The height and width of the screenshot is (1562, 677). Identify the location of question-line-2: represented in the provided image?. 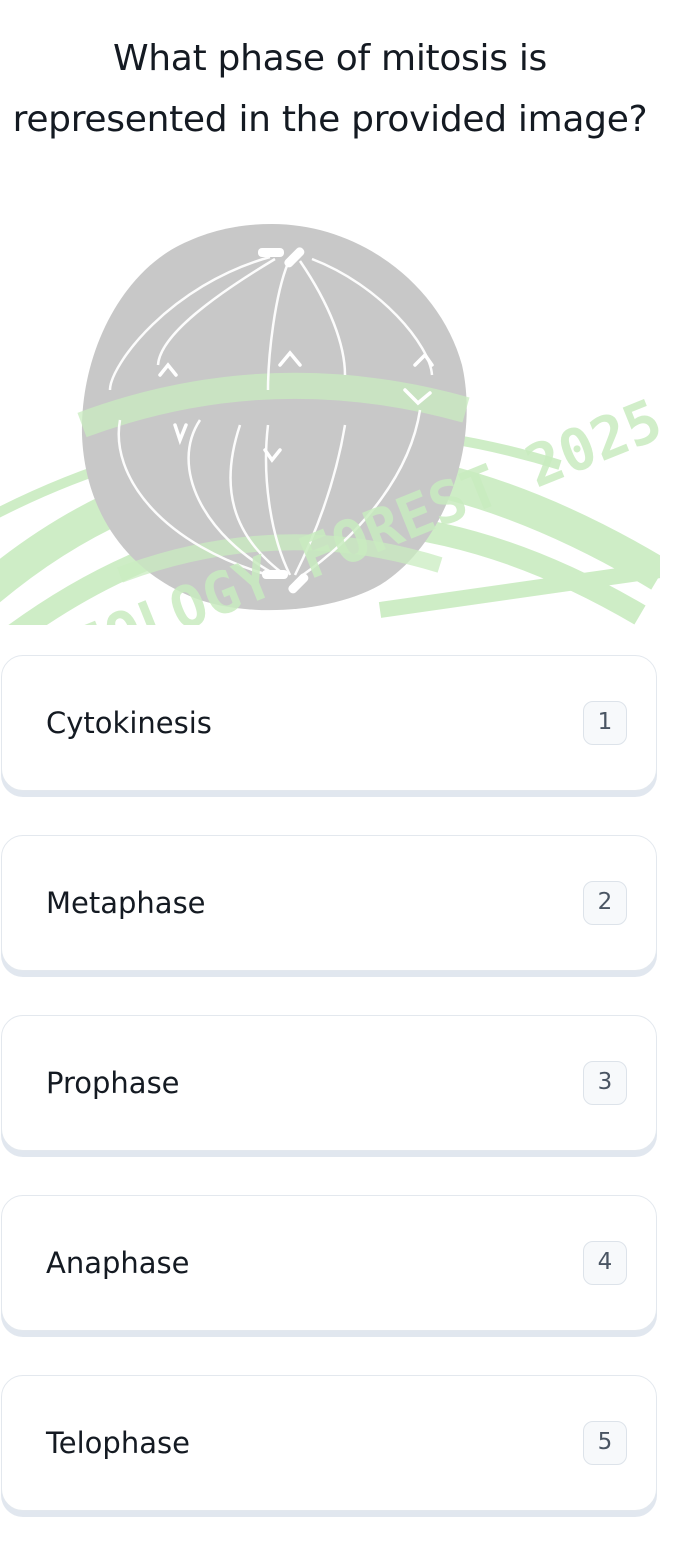
(330, 119).